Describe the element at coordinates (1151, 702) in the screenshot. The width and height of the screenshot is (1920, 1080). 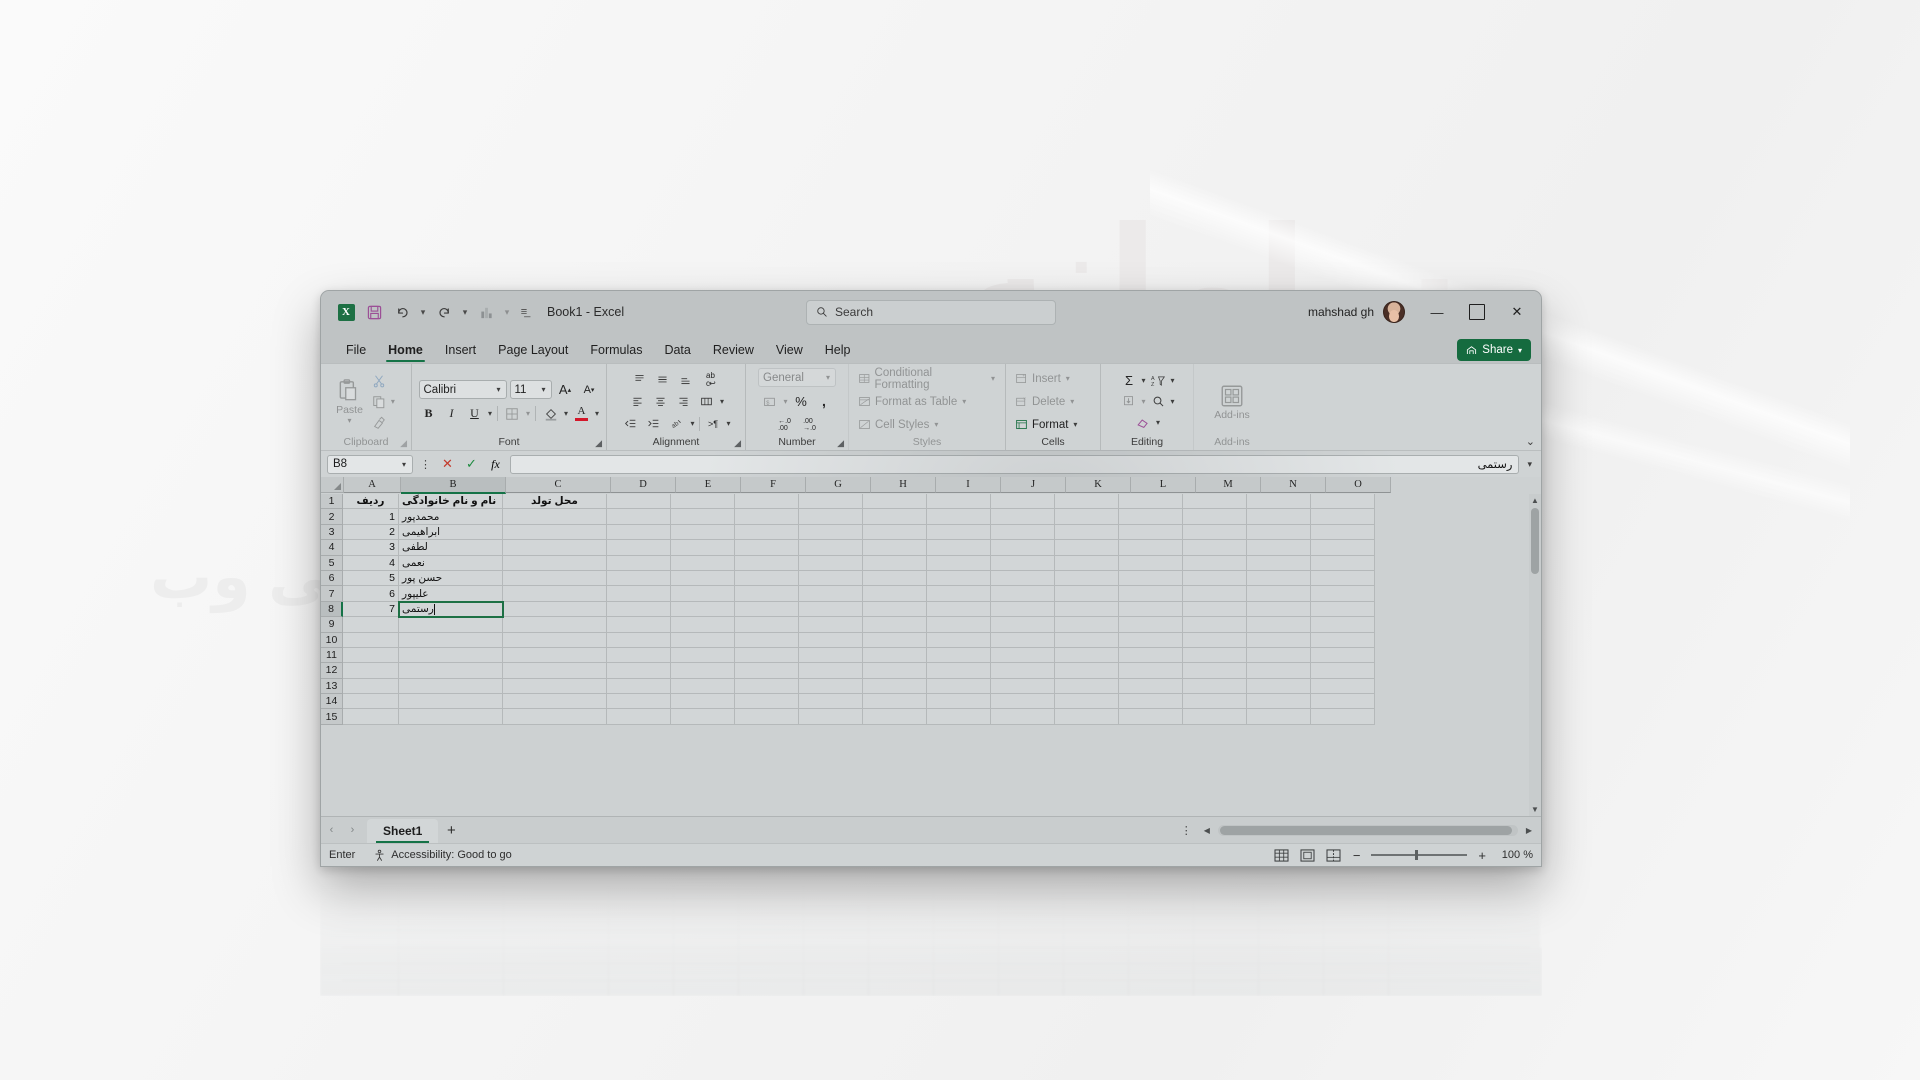
I see `cell-L14` at that location.